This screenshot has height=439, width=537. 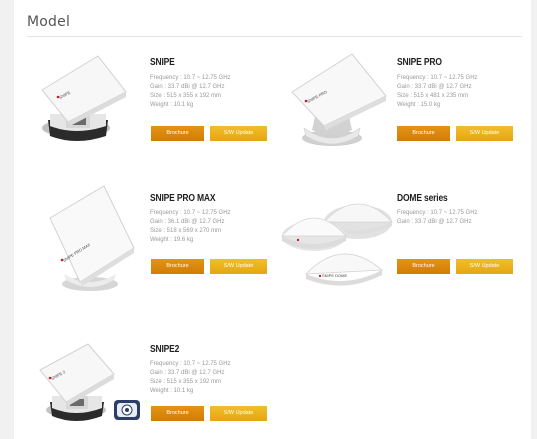 I want to click on product-image-snipe-pro: SNIPE PRO, so click(x=336, y=101).